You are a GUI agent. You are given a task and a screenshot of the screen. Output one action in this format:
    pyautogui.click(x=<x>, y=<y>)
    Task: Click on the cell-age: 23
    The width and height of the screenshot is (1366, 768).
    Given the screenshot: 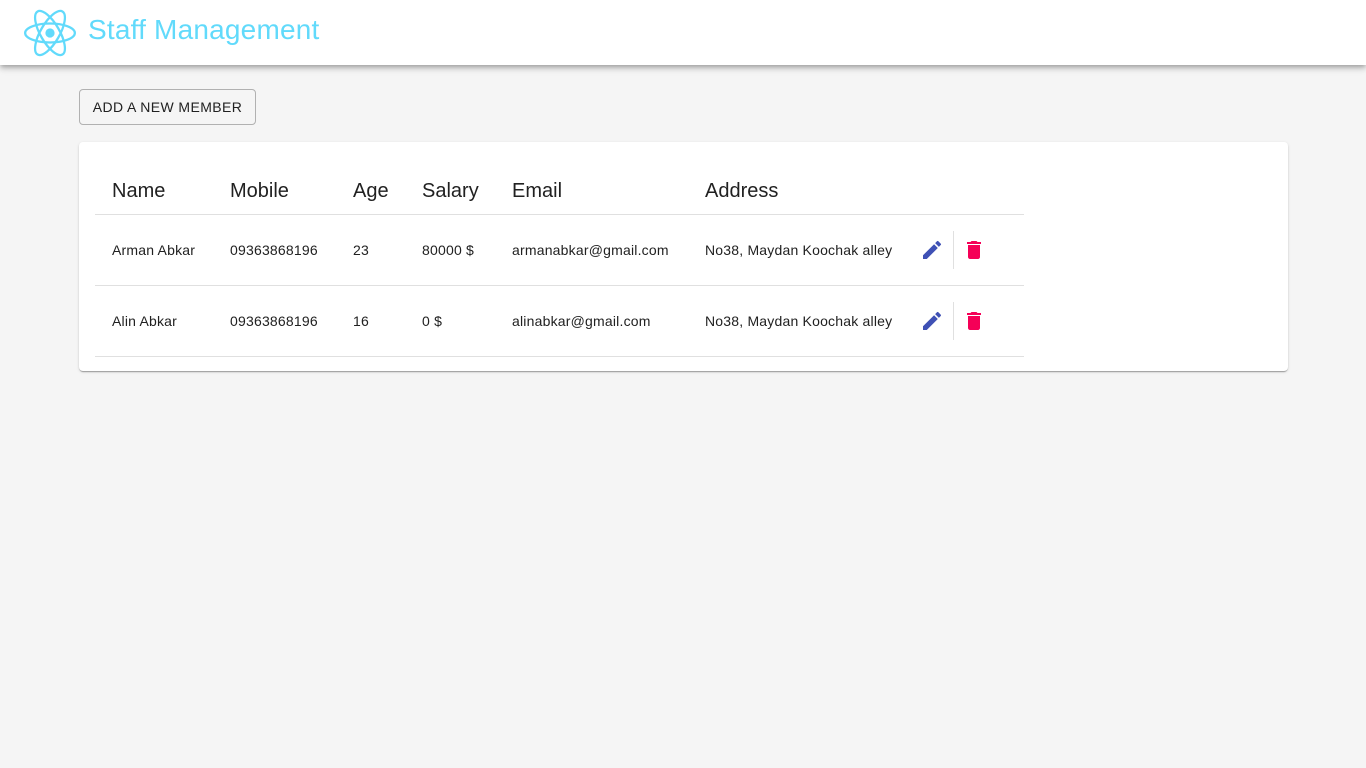 What is the action you would take?
    pyautogui.click(x=370, y=250)
    